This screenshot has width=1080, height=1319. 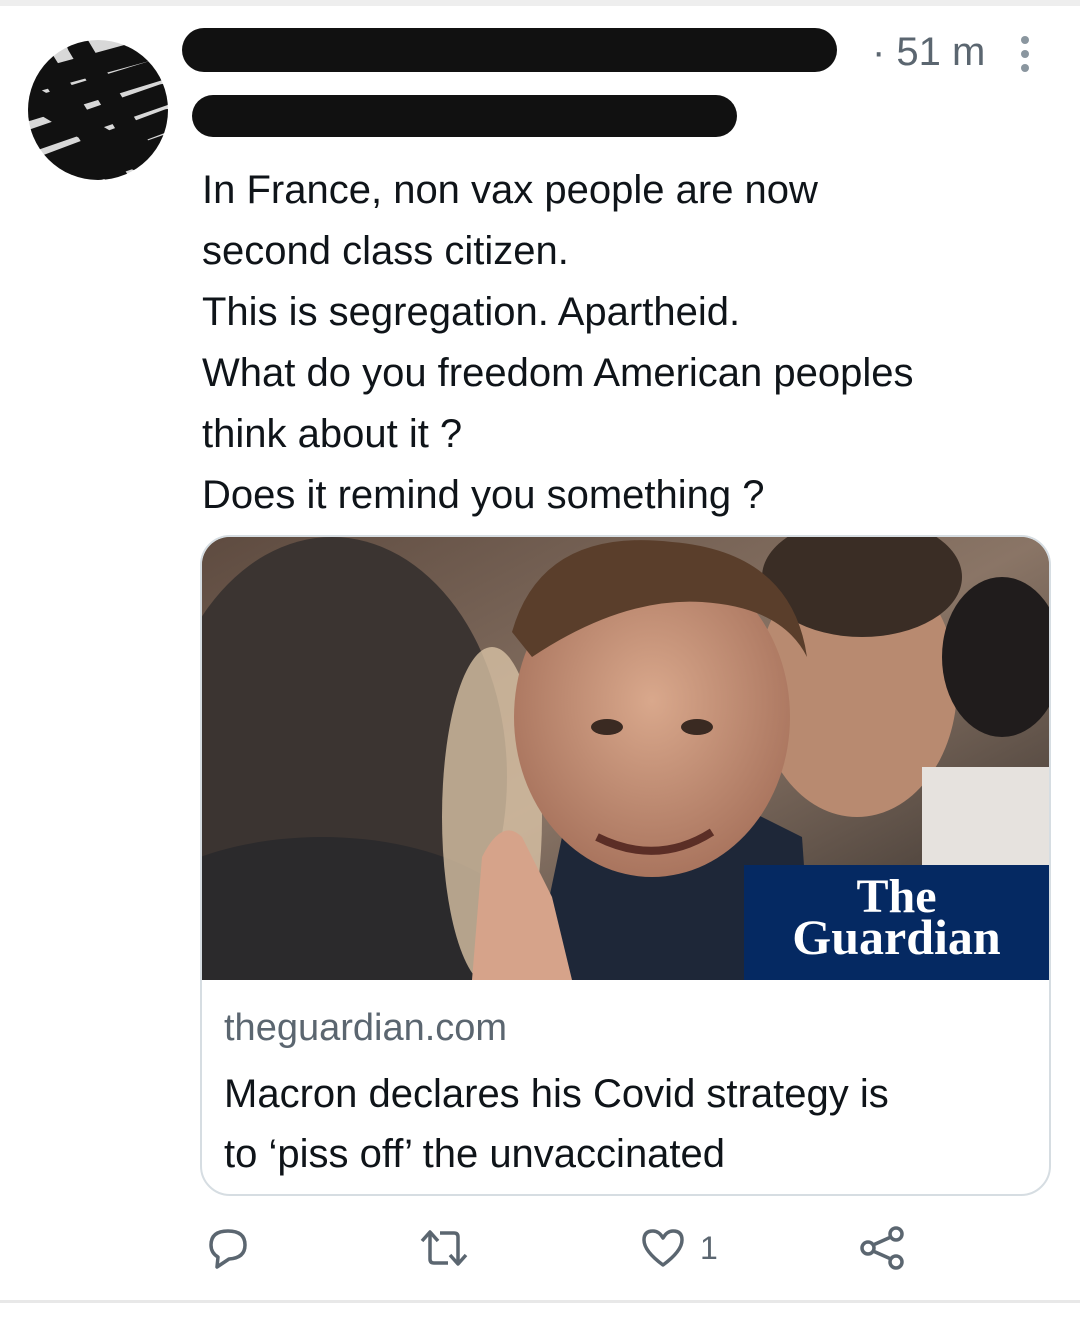 I want to click on retweet-icon, so click(x=444, y=1248).